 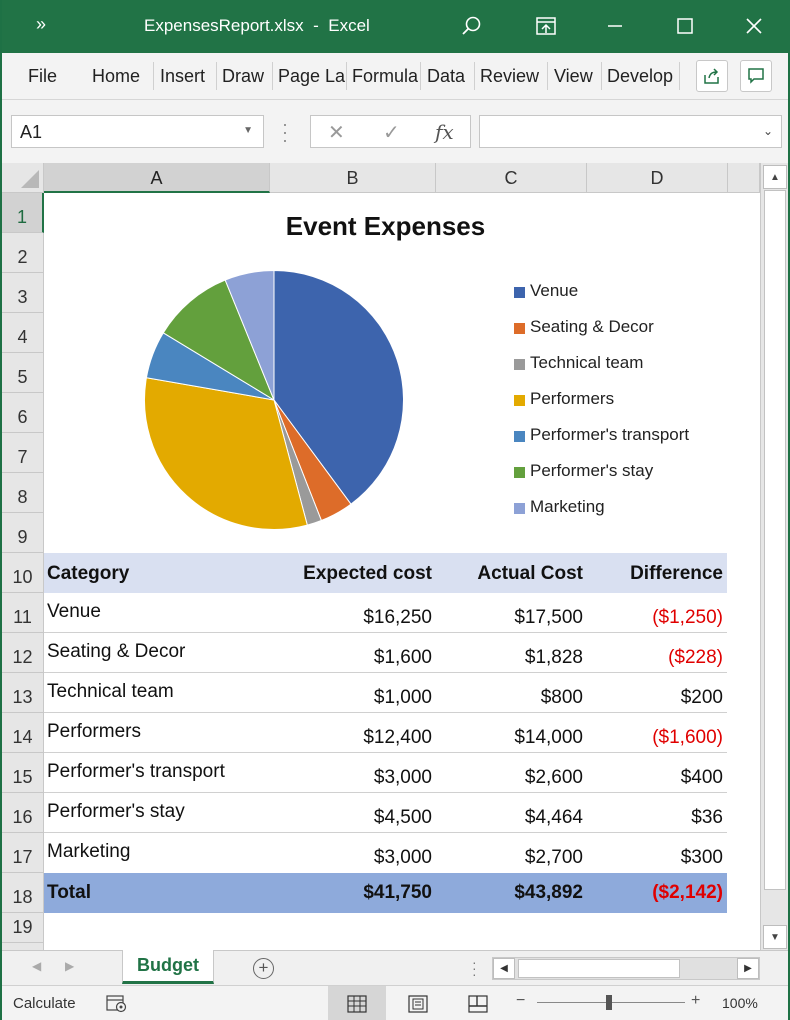 What do you see at coordinates (117, 1003) in the screenshot?
I see `accessibility-check-icon` at bounding box center [117, 1003].